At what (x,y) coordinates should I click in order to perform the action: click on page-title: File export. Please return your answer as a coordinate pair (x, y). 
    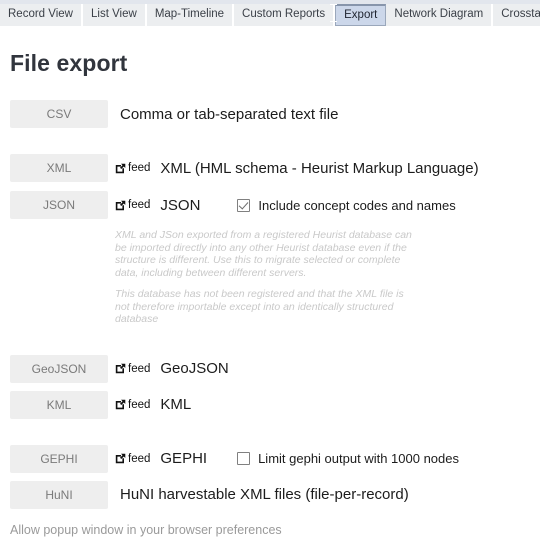
    Looking at the image, I should click on (69, 63).